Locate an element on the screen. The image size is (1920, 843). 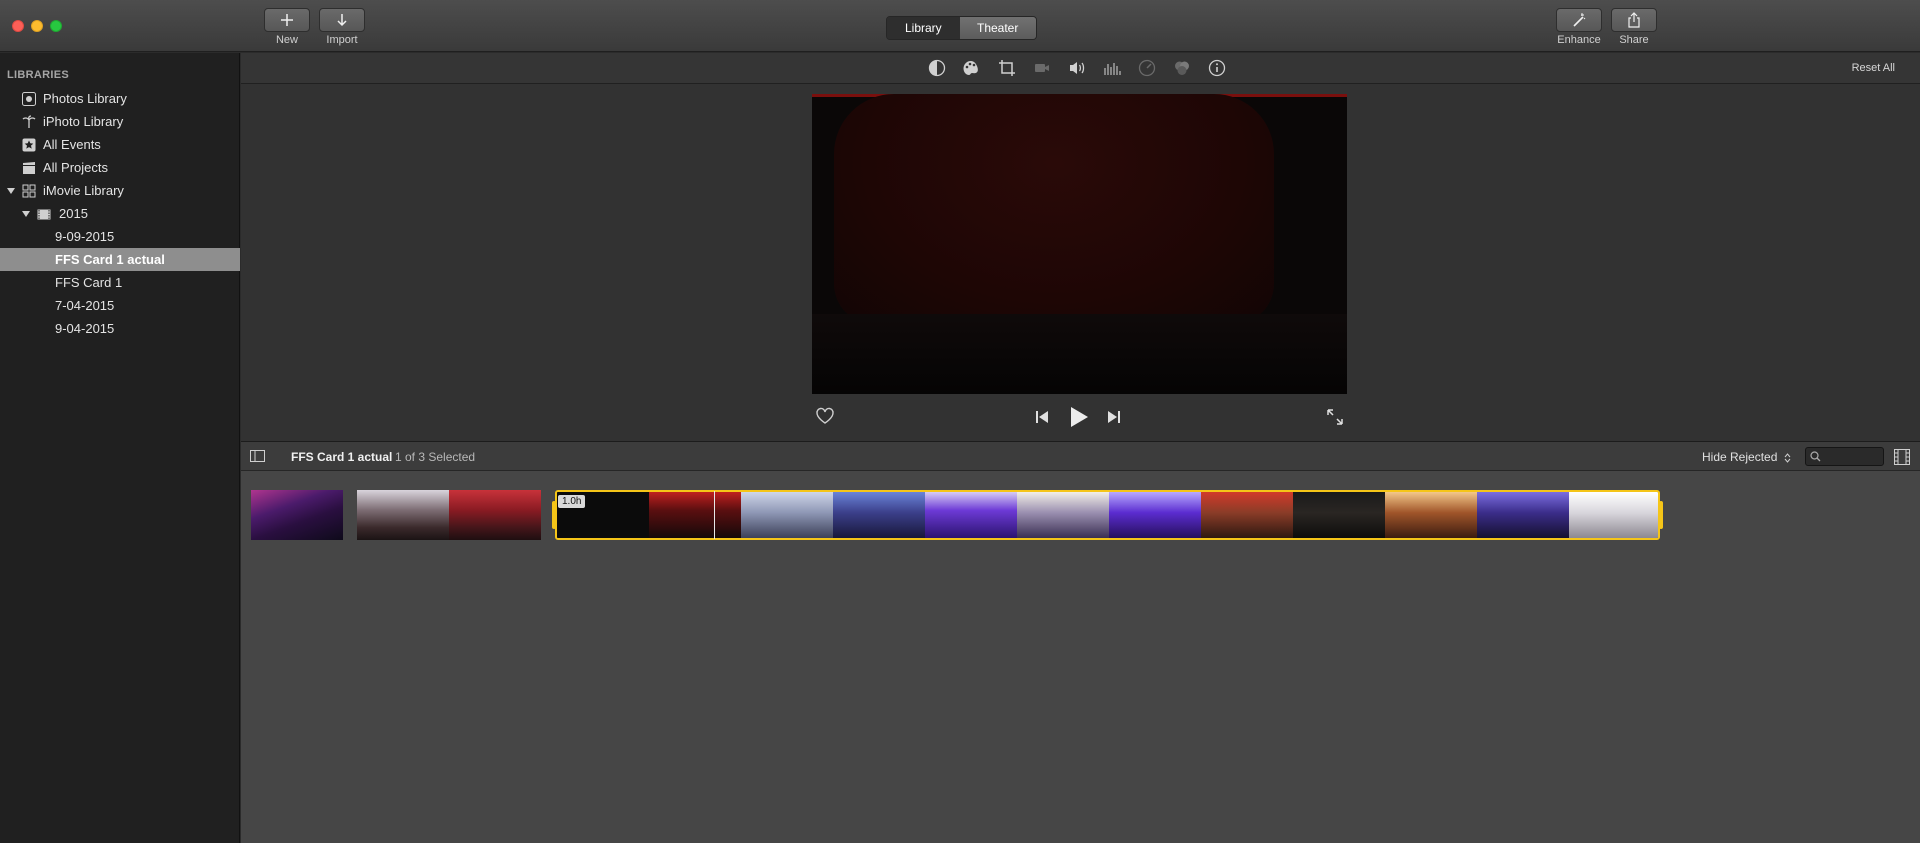
star-icon is located at coordinates (29, 145).